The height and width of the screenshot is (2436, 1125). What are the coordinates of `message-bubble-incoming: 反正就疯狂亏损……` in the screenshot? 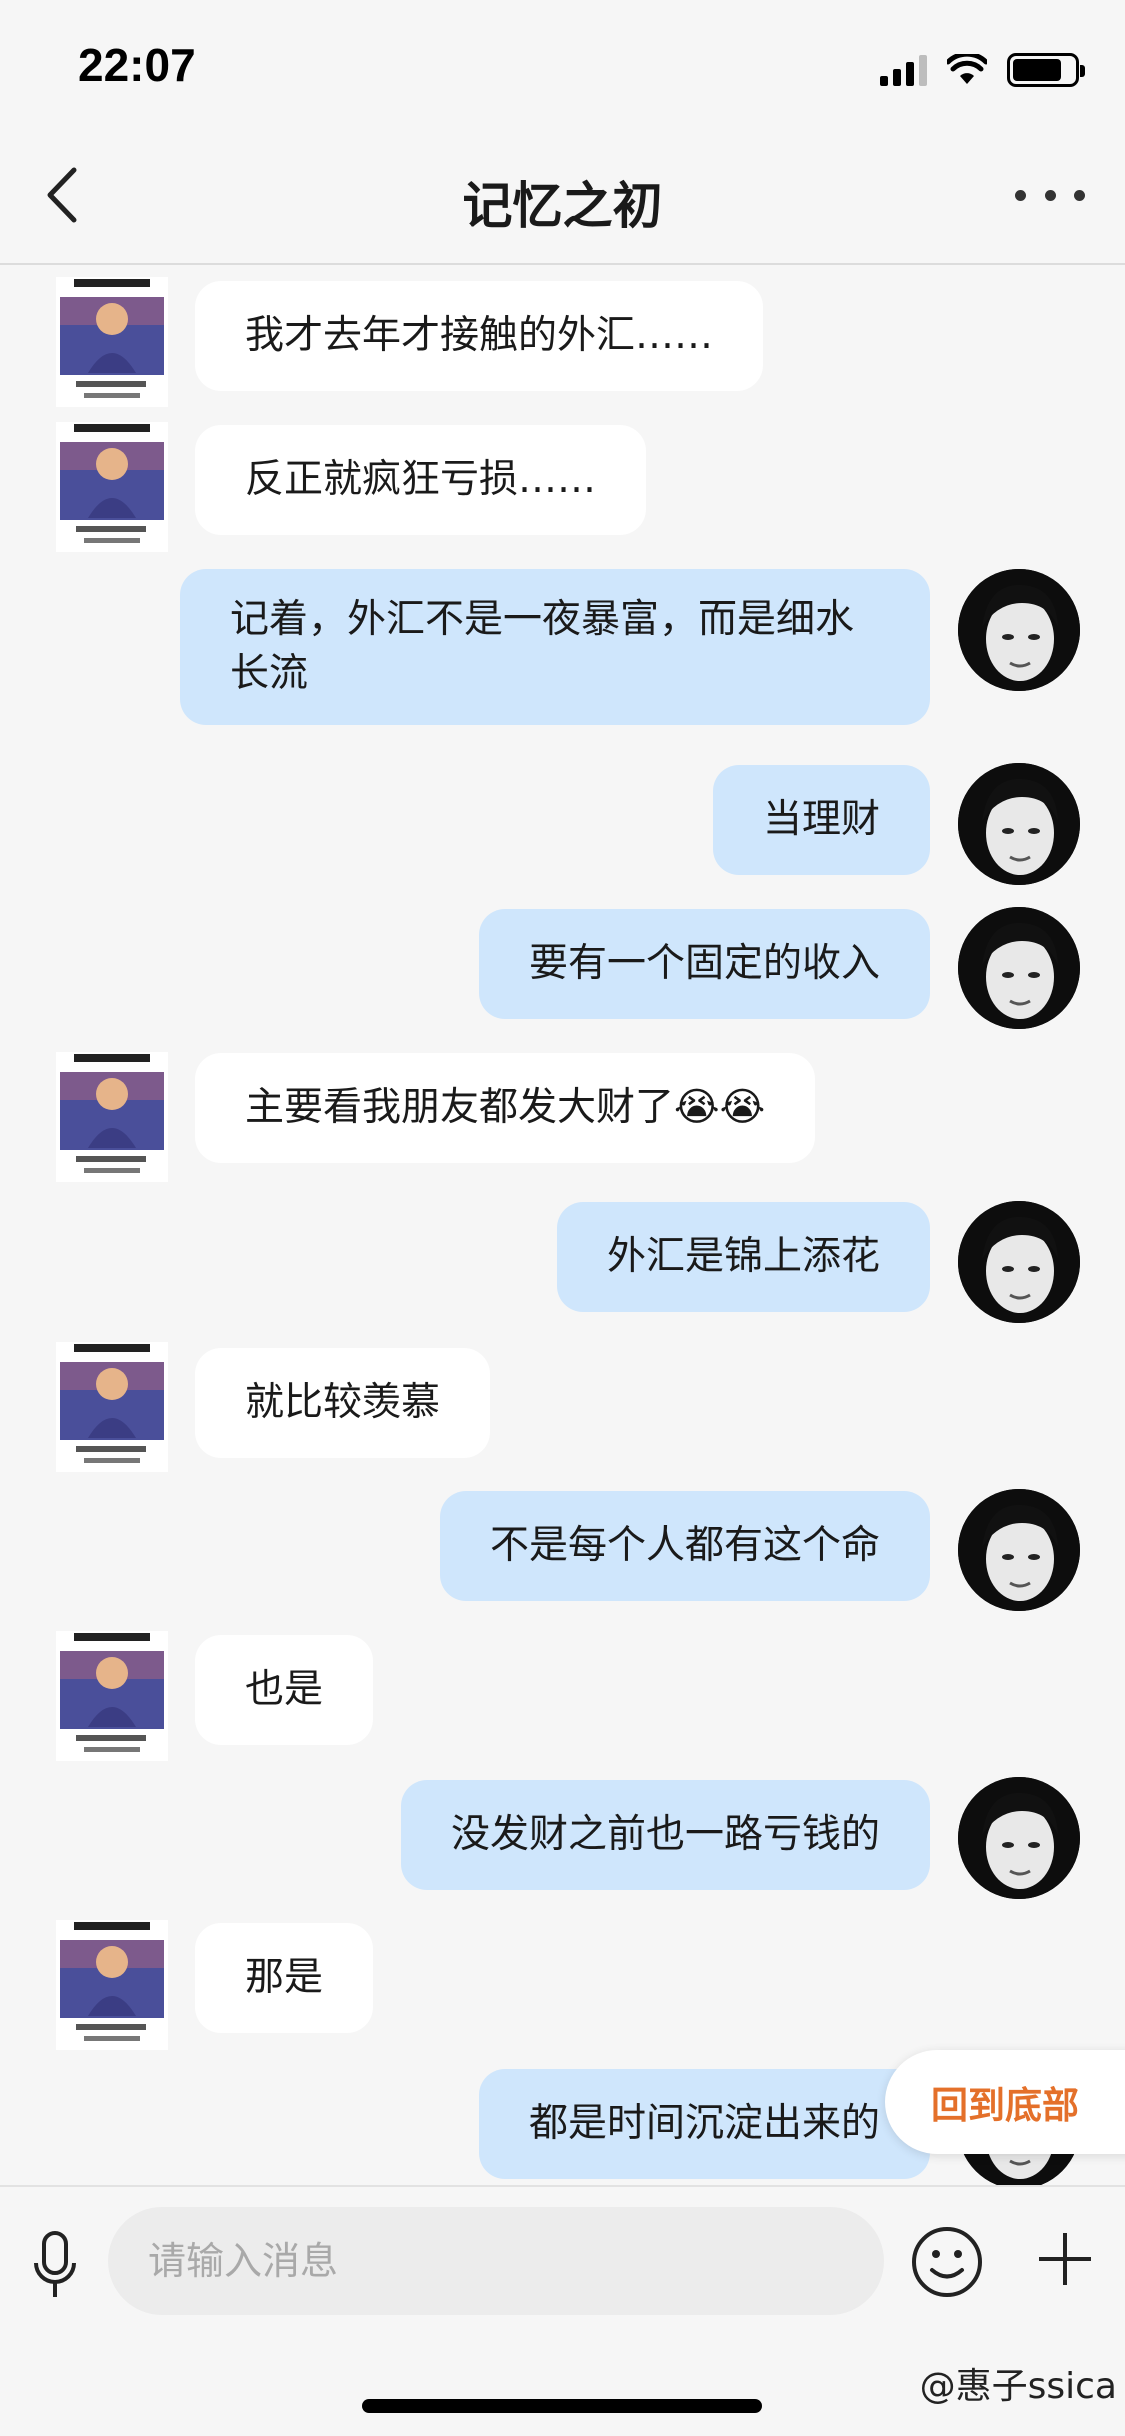 It's located at (421, 480).